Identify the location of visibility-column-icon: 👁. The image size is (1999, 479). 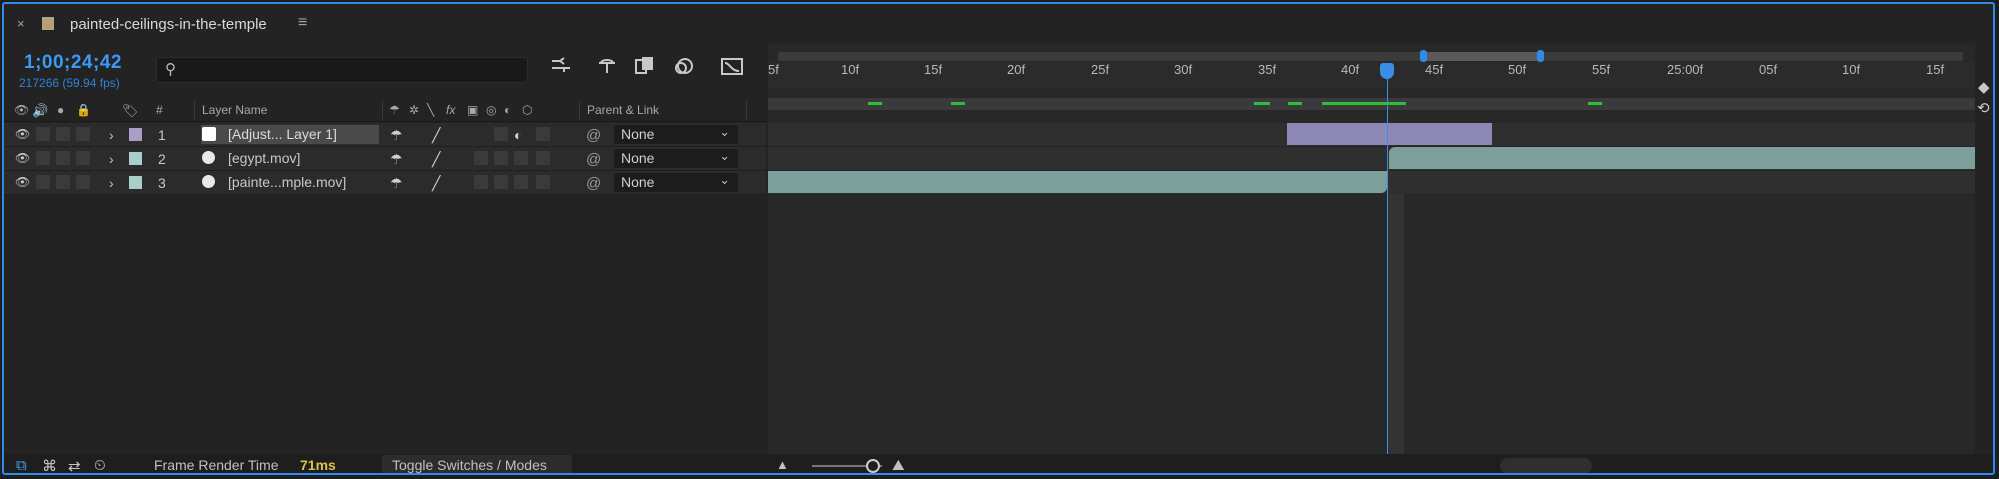
(21, 110).